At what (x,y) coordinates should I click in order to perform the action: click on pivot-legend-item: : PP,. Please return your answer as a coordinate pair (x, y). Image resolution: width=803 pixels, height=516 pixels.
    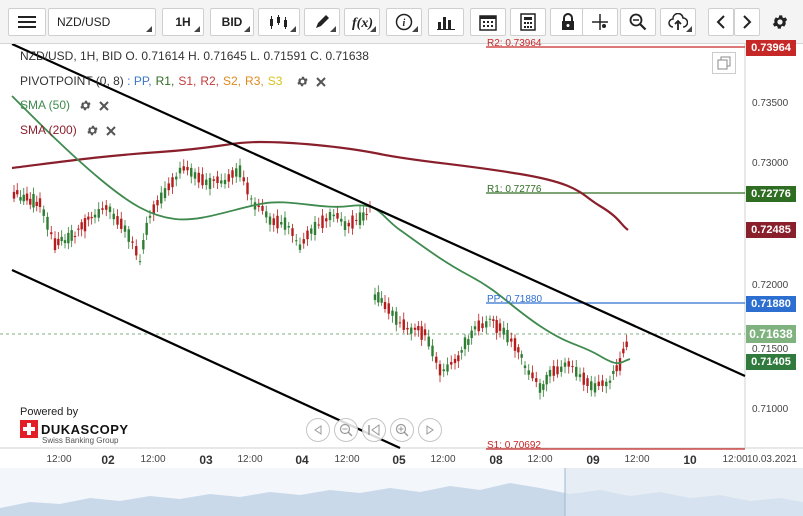
    Looking at the image, I should click on (139, 81).